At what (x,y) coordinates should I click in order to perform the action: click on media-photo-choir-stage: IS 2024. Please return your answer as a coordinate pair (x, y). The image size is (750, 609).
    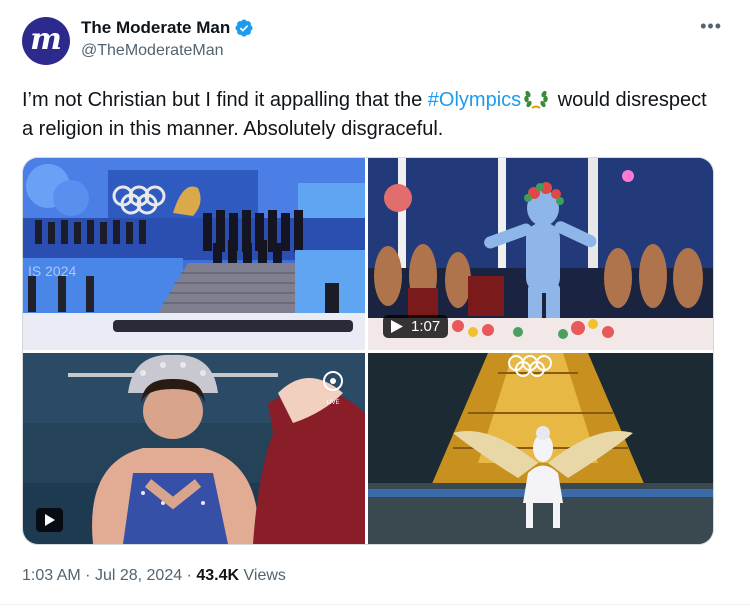
    Looking at the image, I should click on (194, 254).